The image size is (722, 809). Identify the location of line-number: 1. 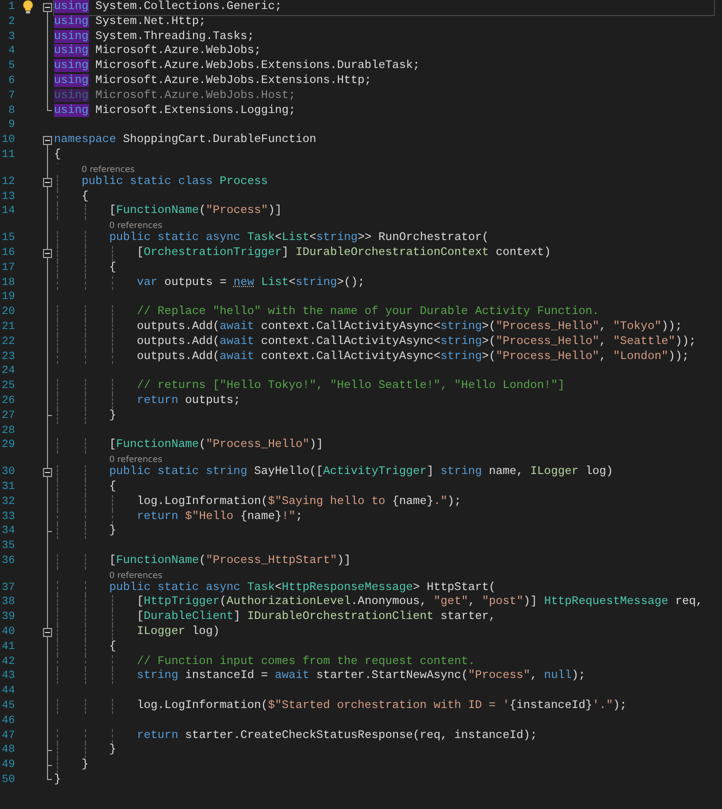
(11, 7).